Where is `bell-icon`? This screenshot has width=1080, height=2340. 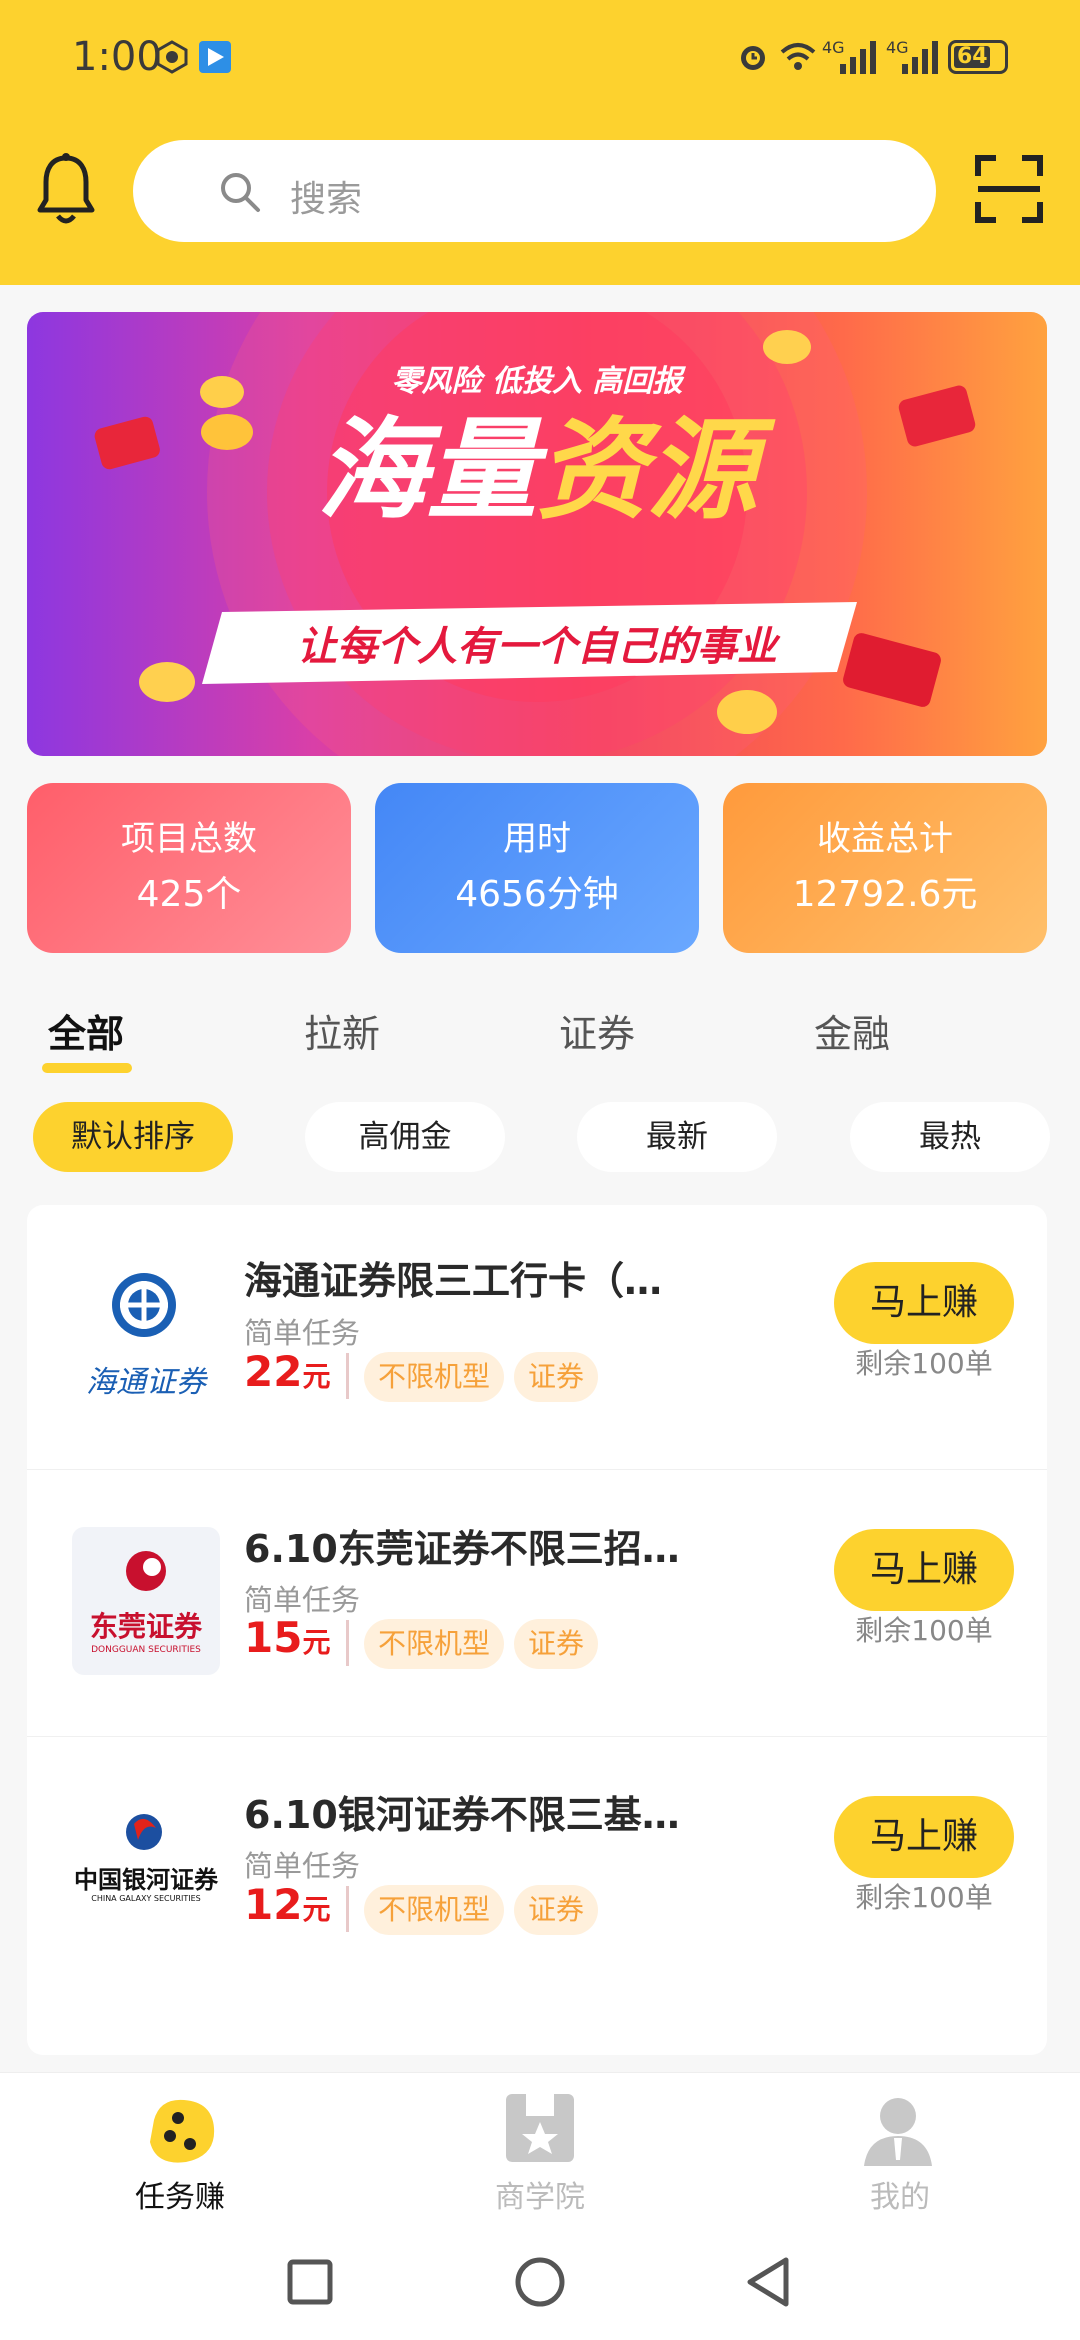
bell-icon is located at coordinates (66, 190).